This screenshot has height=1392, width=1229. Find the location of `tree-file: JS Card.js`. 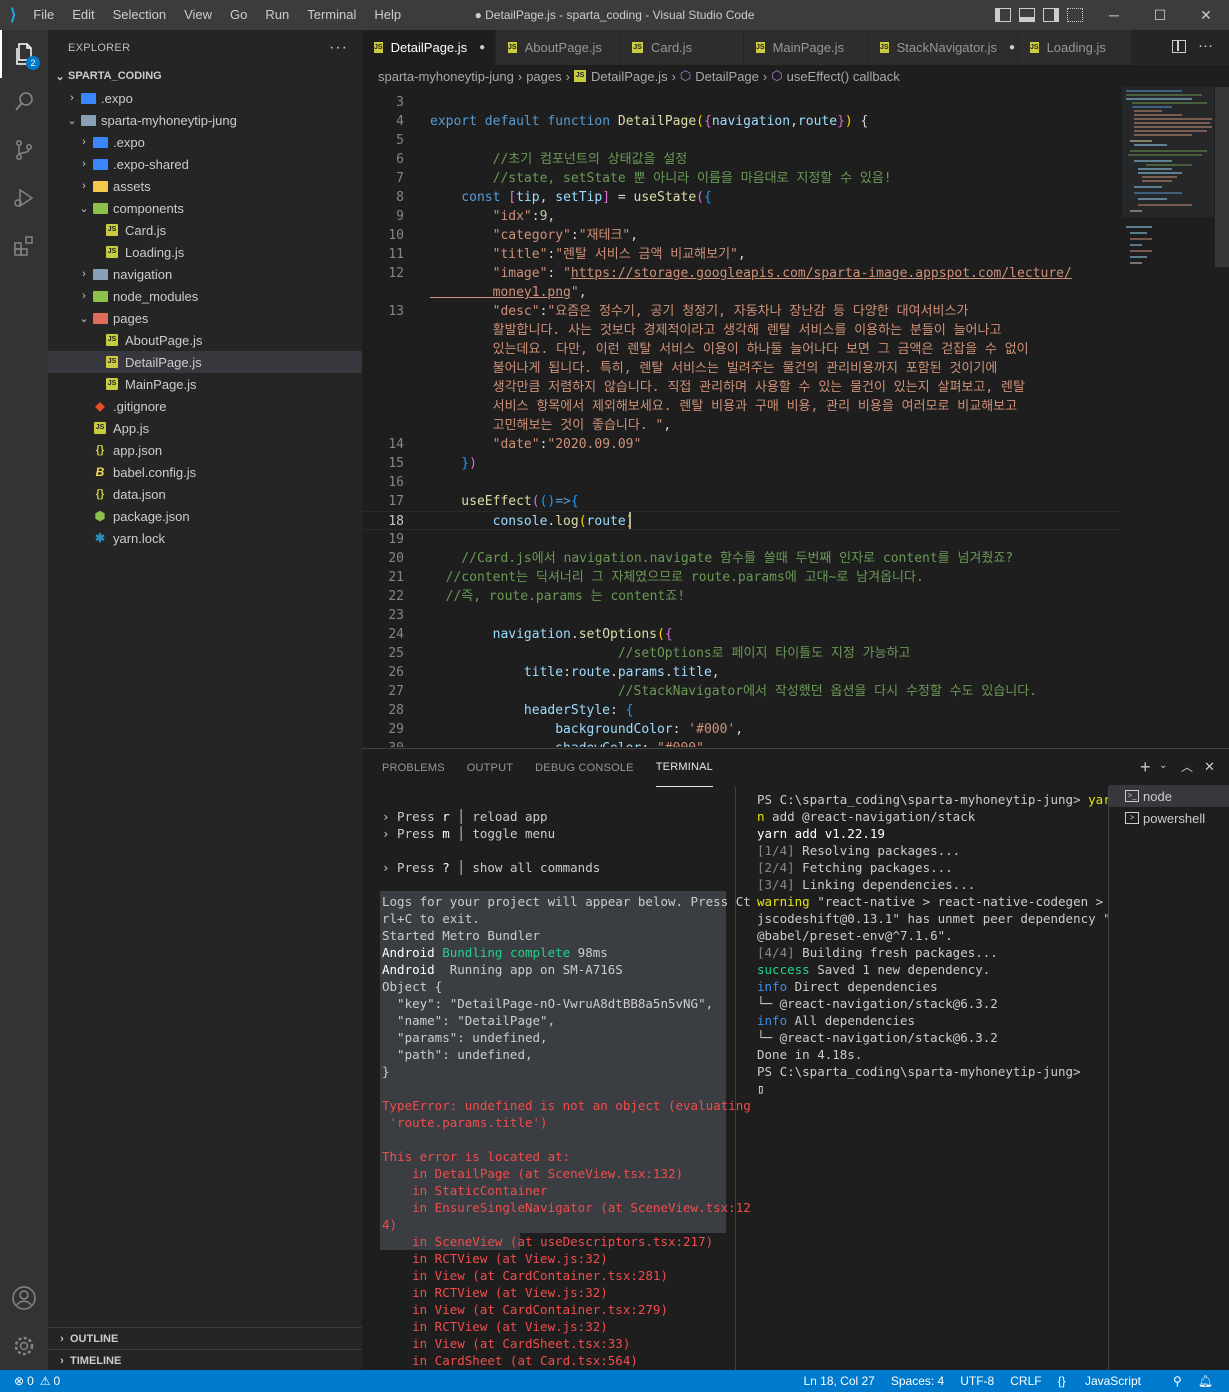

tree-file: JS Card.js is located at coordinates (205, 230).